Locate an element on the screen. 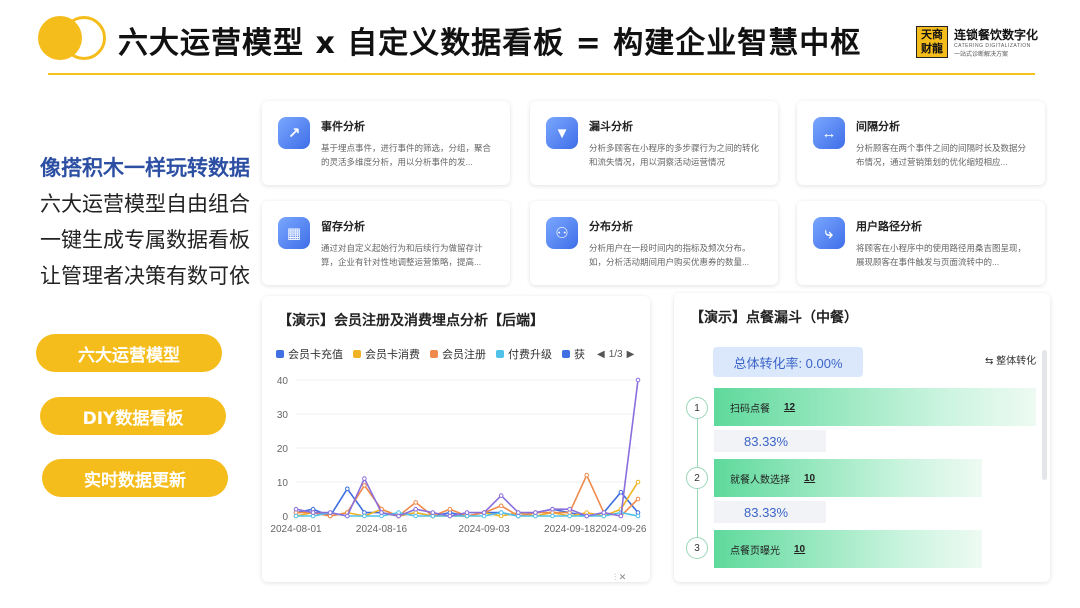 This screenshot has height=608, width=1080. legend-item: 获 is located at coordinates (573, 354).